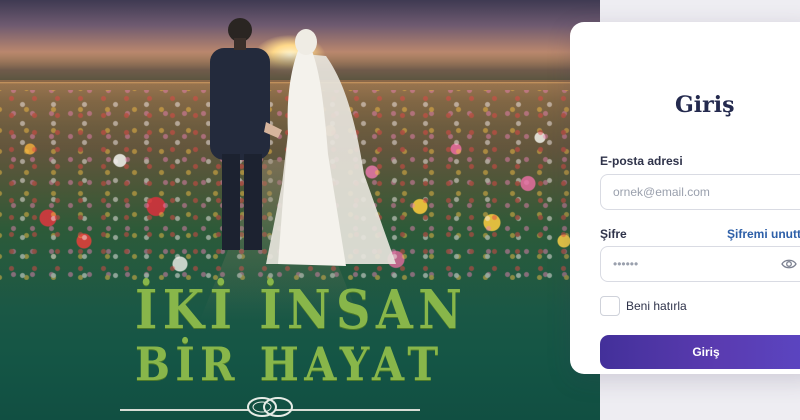  Describe the element at coordinates (656, 306) in the screenshot. I see `remember-me-label: Beni hatırla` at that location.